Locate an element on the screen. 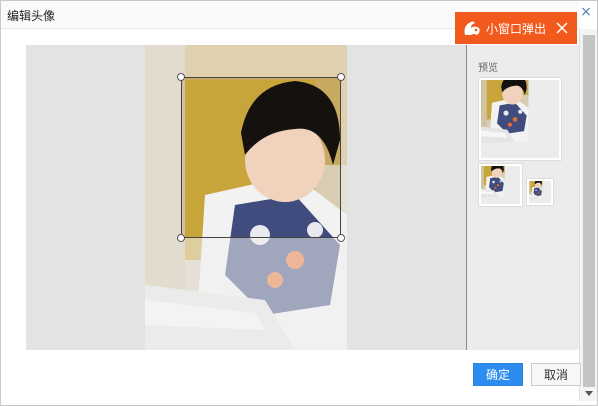 The image size is (598, 406). uc-popout-banner: 小窗口弹出 is located at coordinates (516, 28).